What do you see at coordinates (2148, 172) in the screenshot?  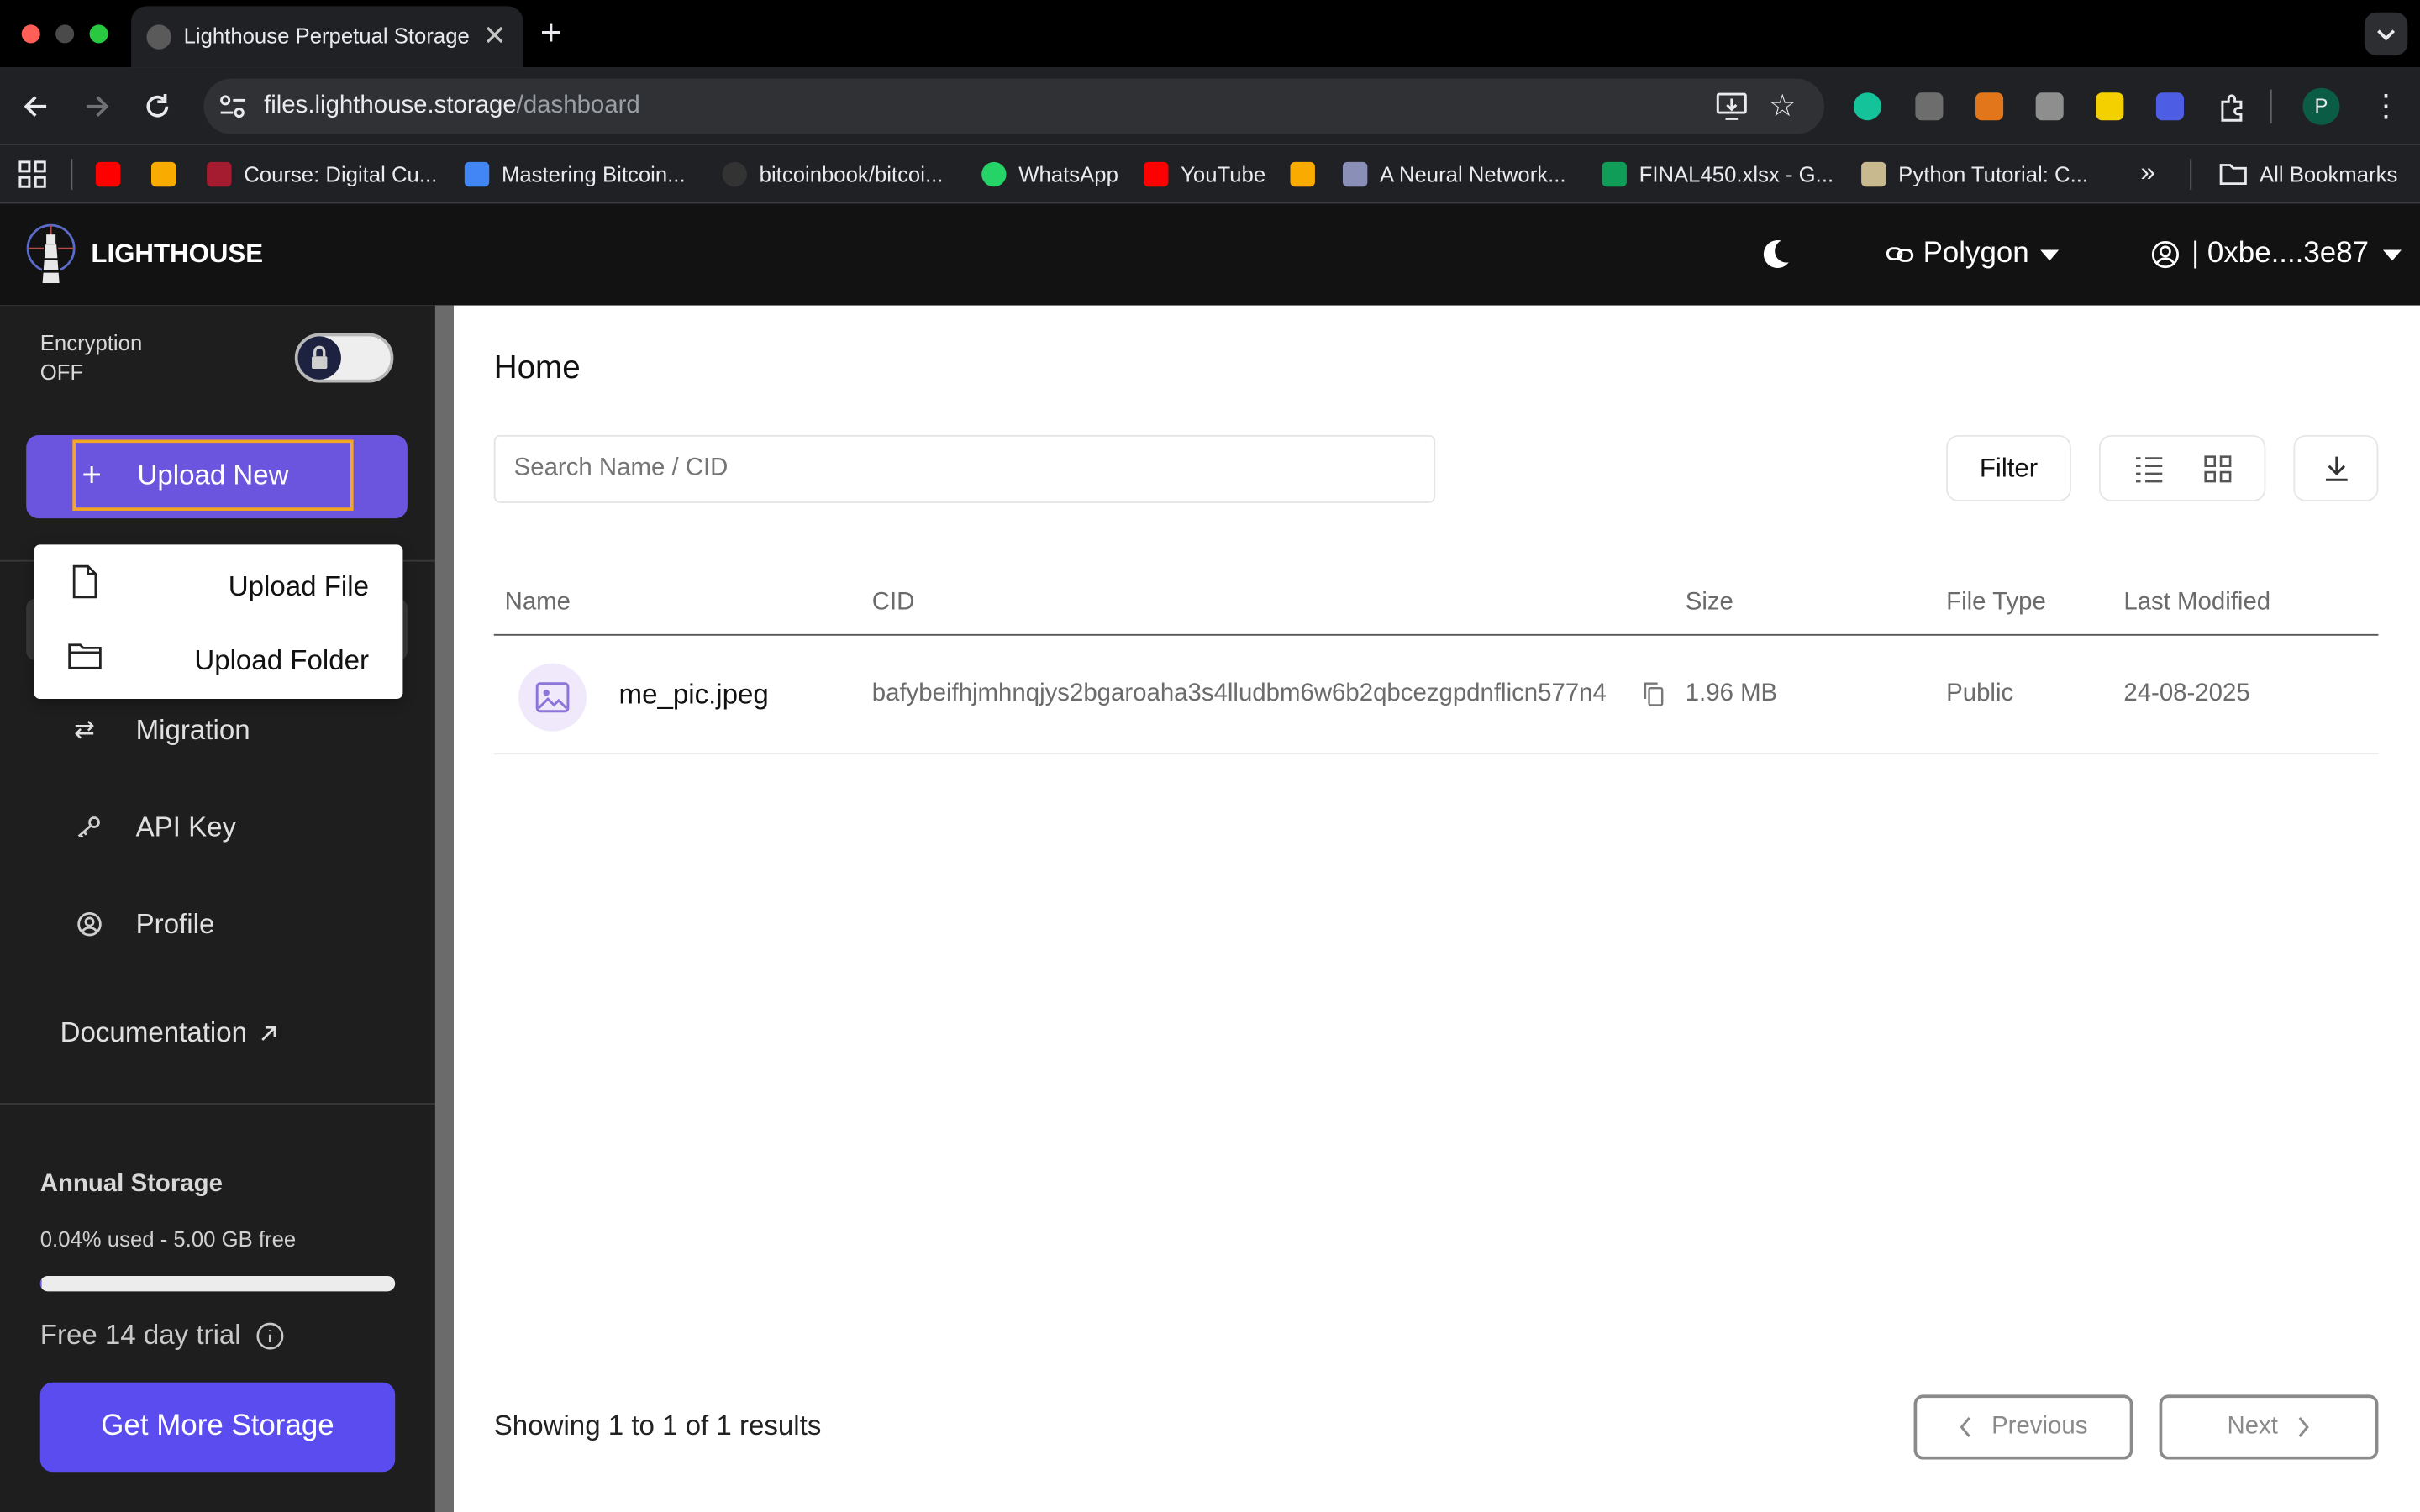 I see `more-bookmarks-icon: »` at bounding box center [2148, 172].